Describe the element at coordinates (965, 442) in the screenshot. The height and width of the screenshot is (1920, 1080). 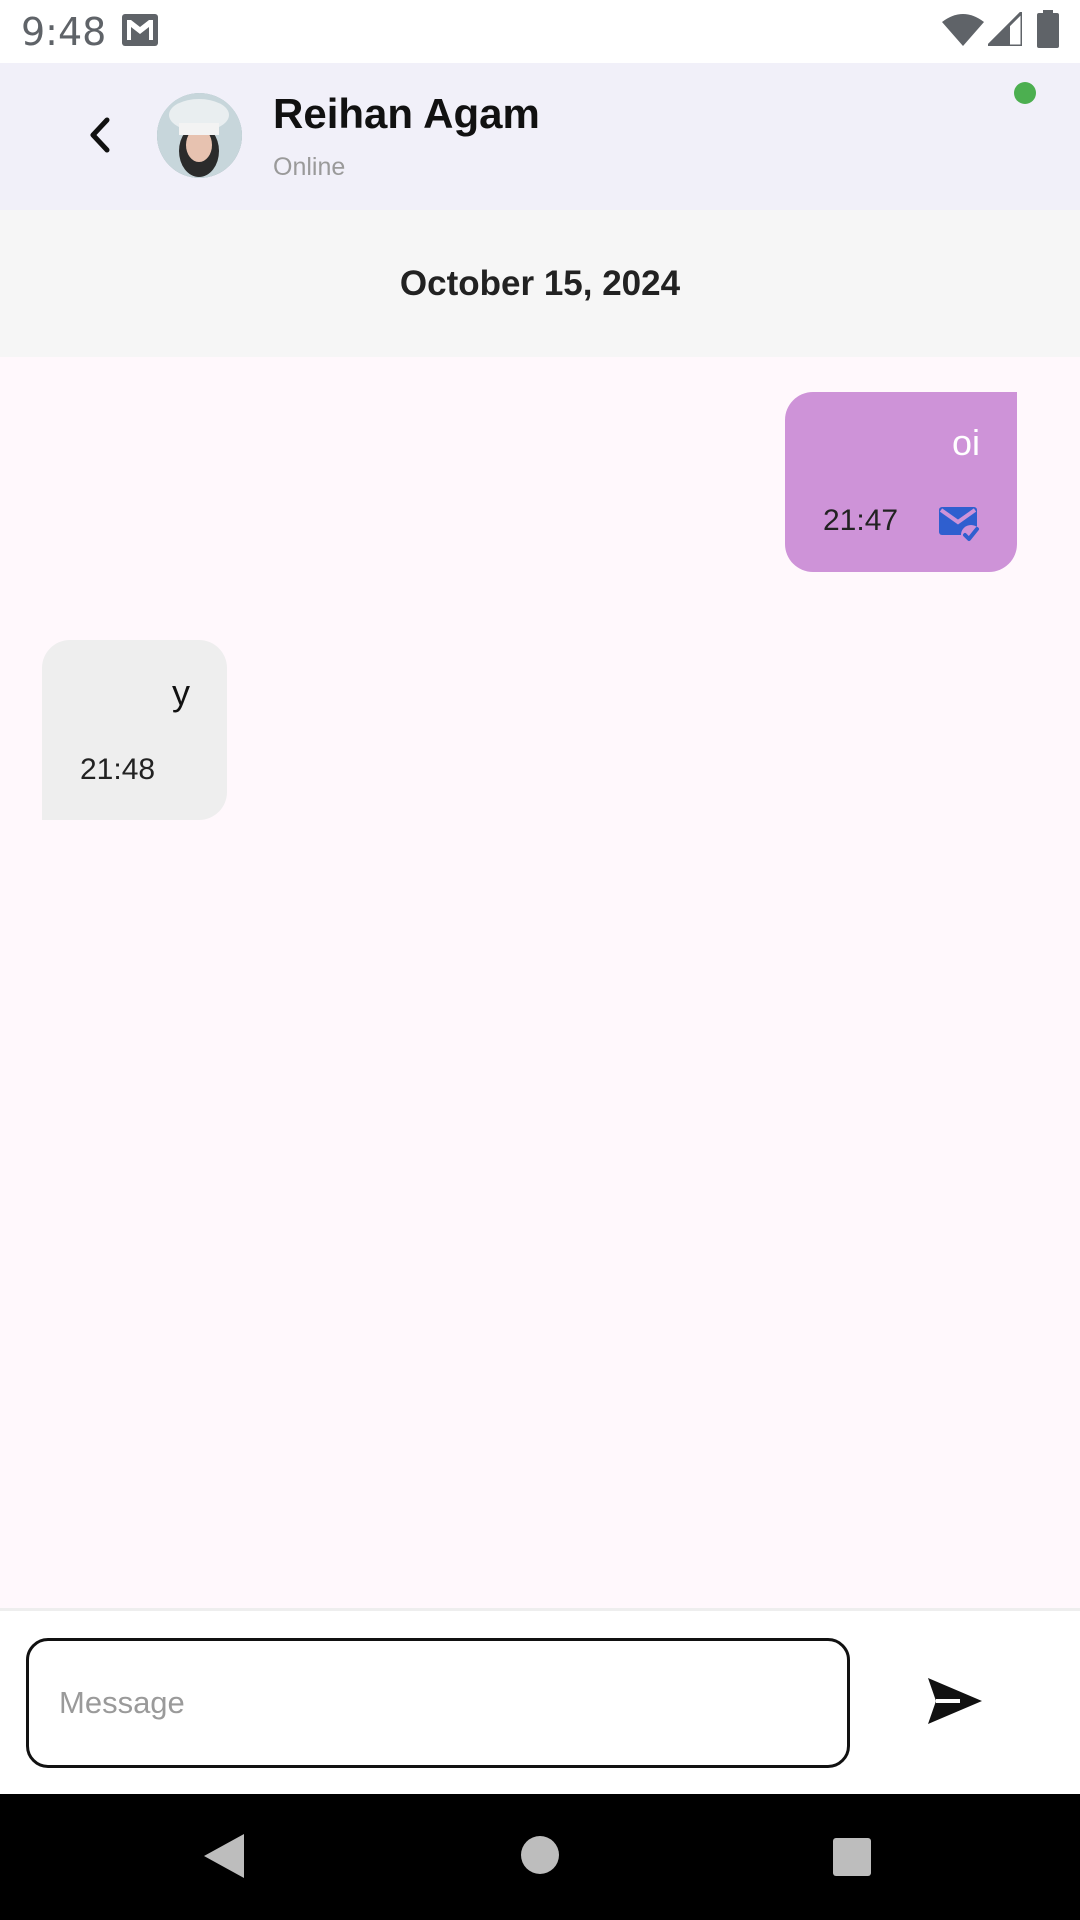
I see `message-text: oi` at that location.